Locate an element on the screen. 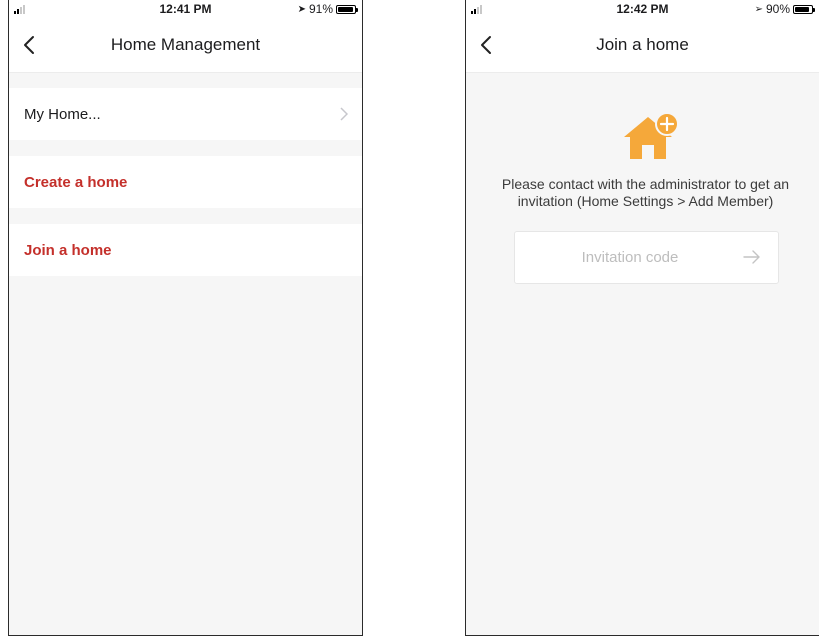 This screenshot has height=637, width=819. chevron-right-icon is located at coordinates (344, 114).